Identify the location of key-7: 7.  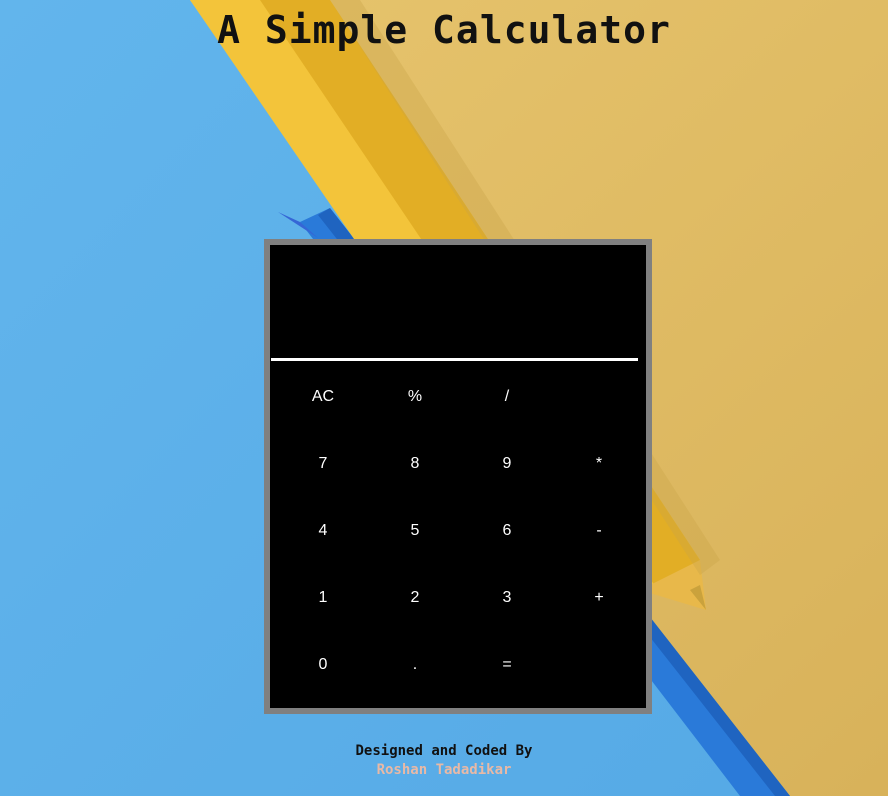
(323, 463).